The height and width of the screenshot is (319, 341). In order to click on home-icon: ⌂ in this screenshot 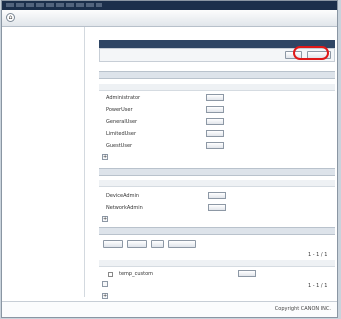, I will do `click(10, 17)`.